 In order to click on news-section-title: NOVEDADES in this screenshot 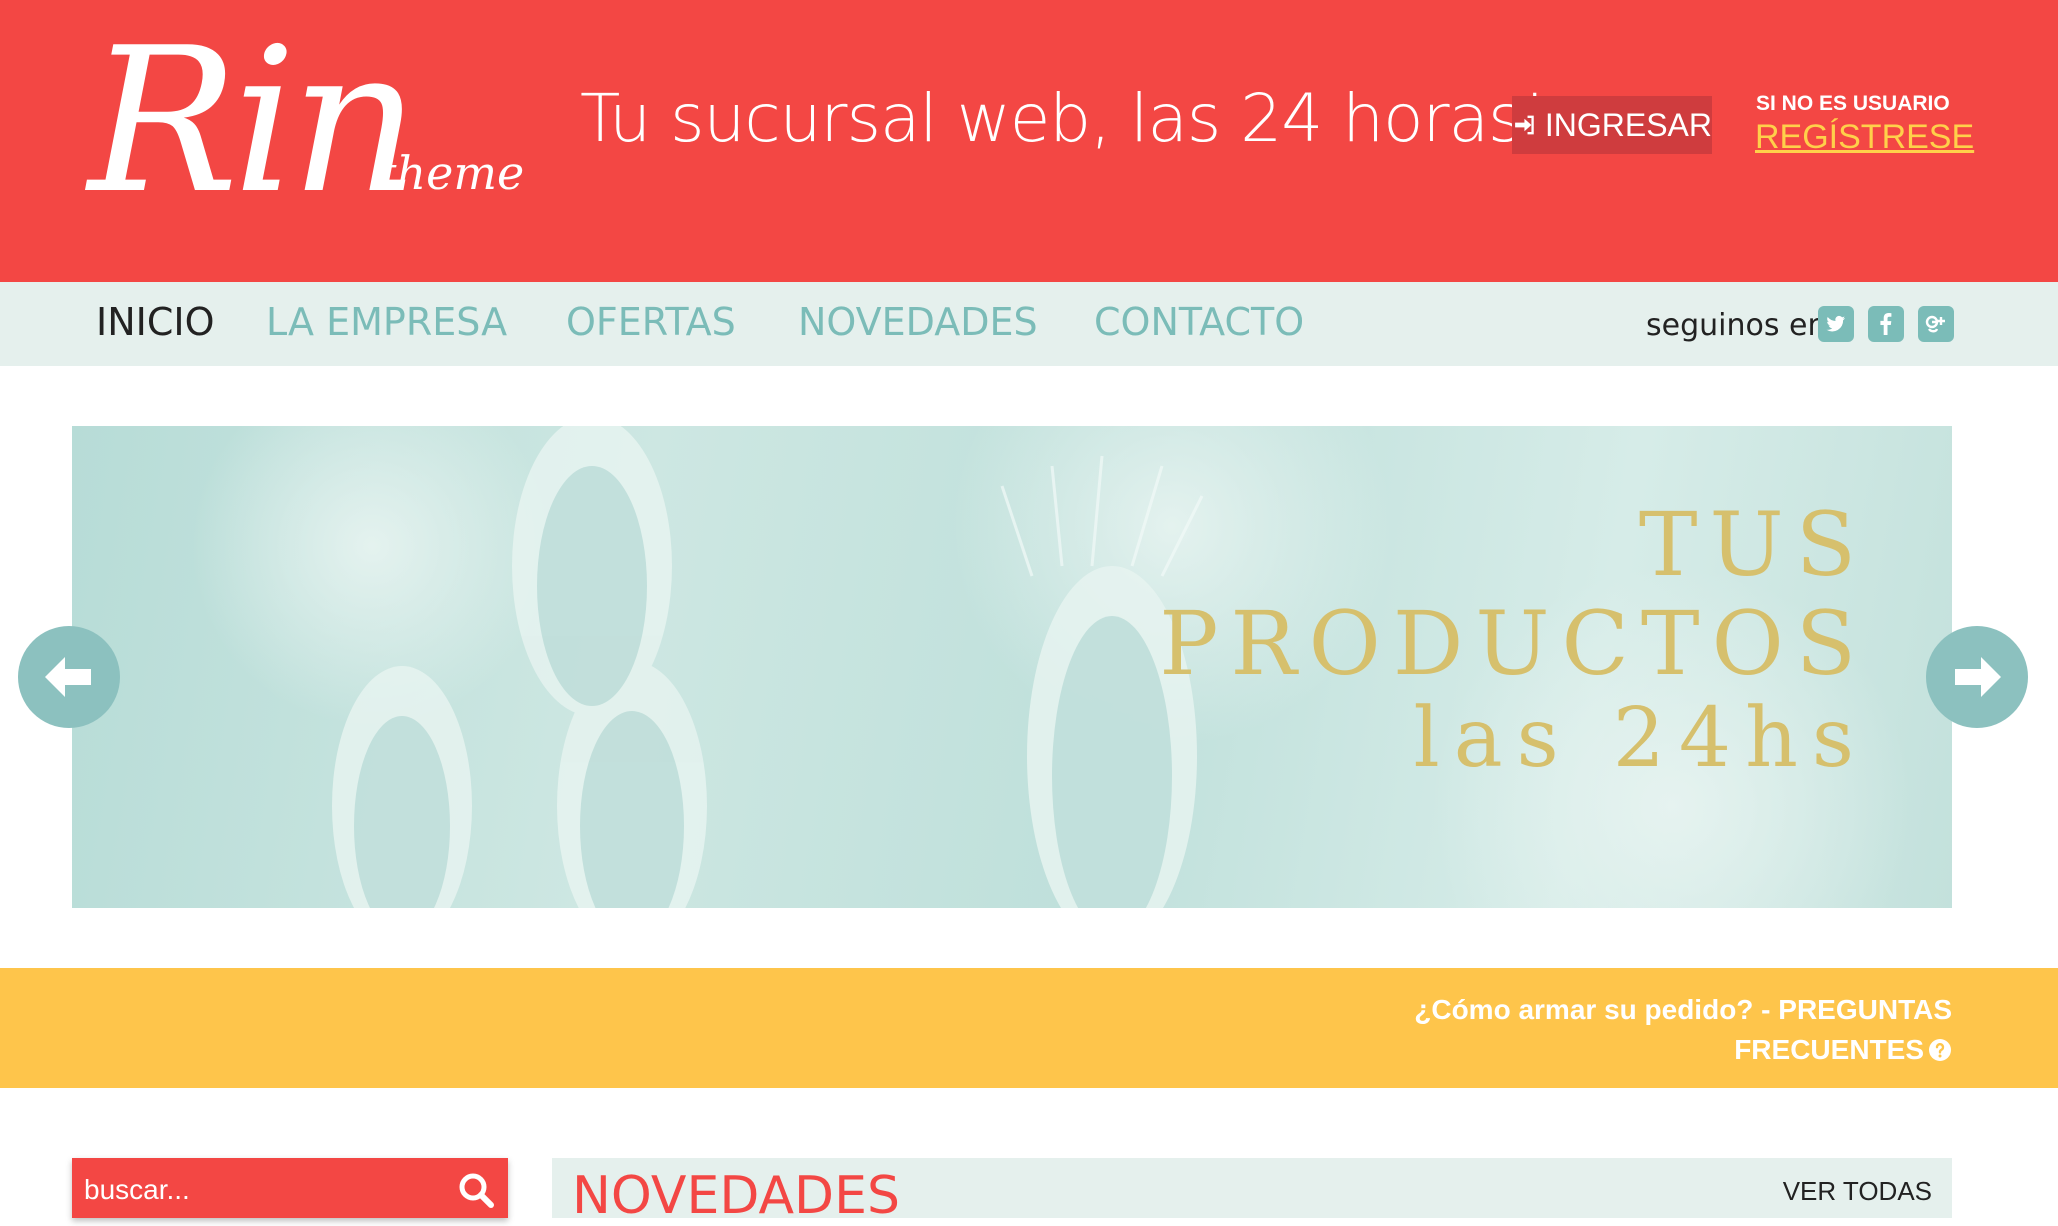, I will do `click(736, 1196)`.